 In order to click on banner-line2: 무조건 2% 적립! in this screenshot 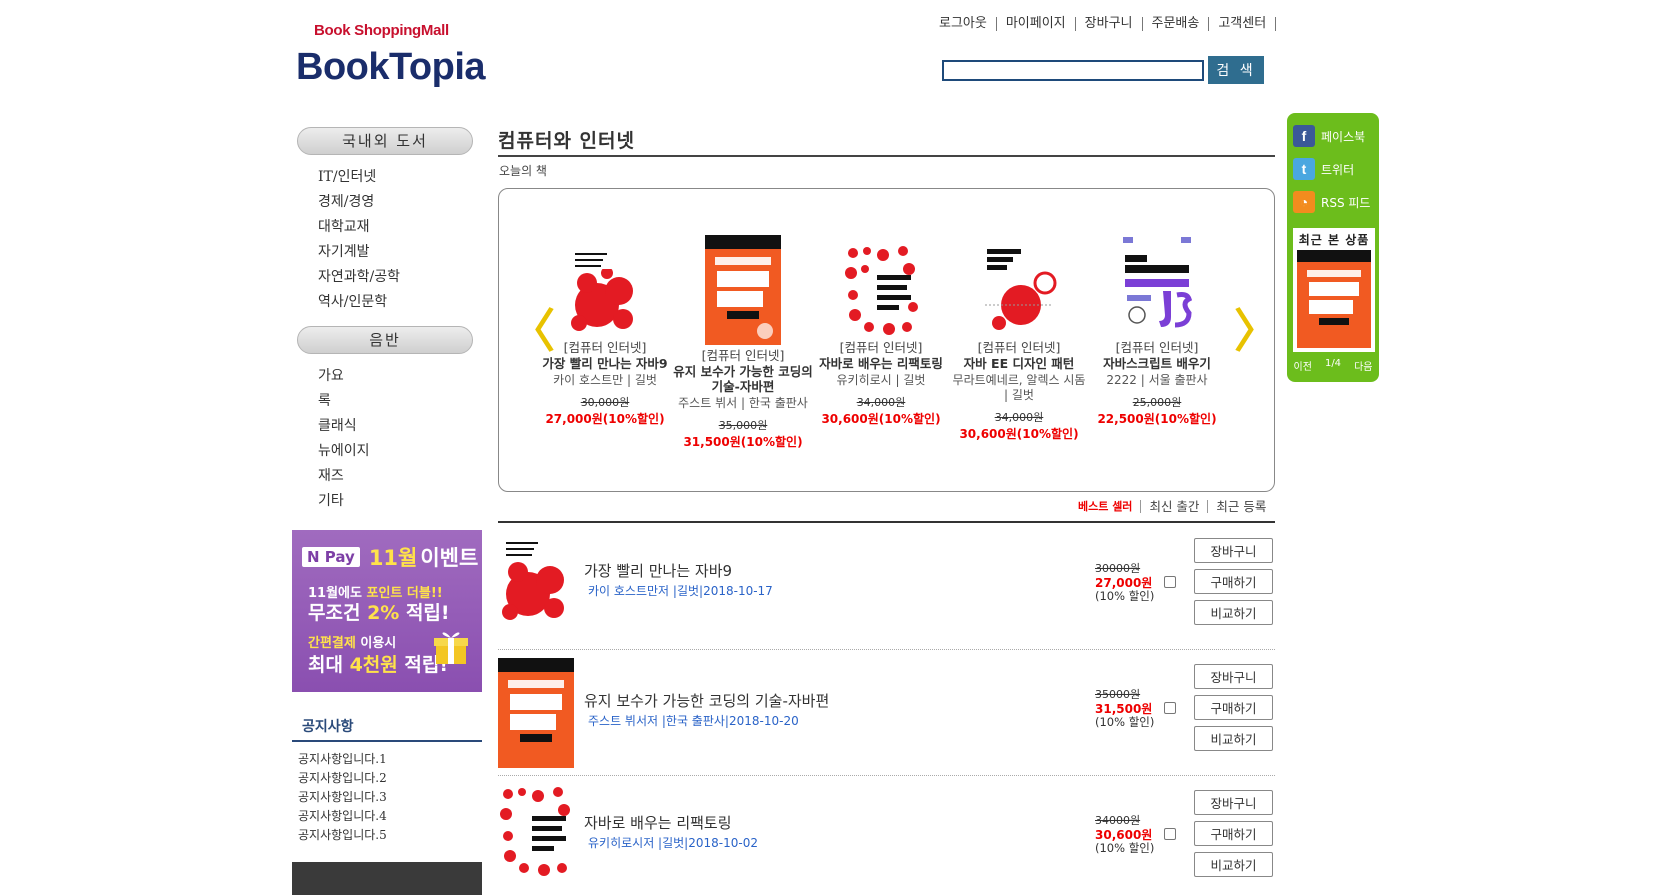, I will do `click(379, 613)`.